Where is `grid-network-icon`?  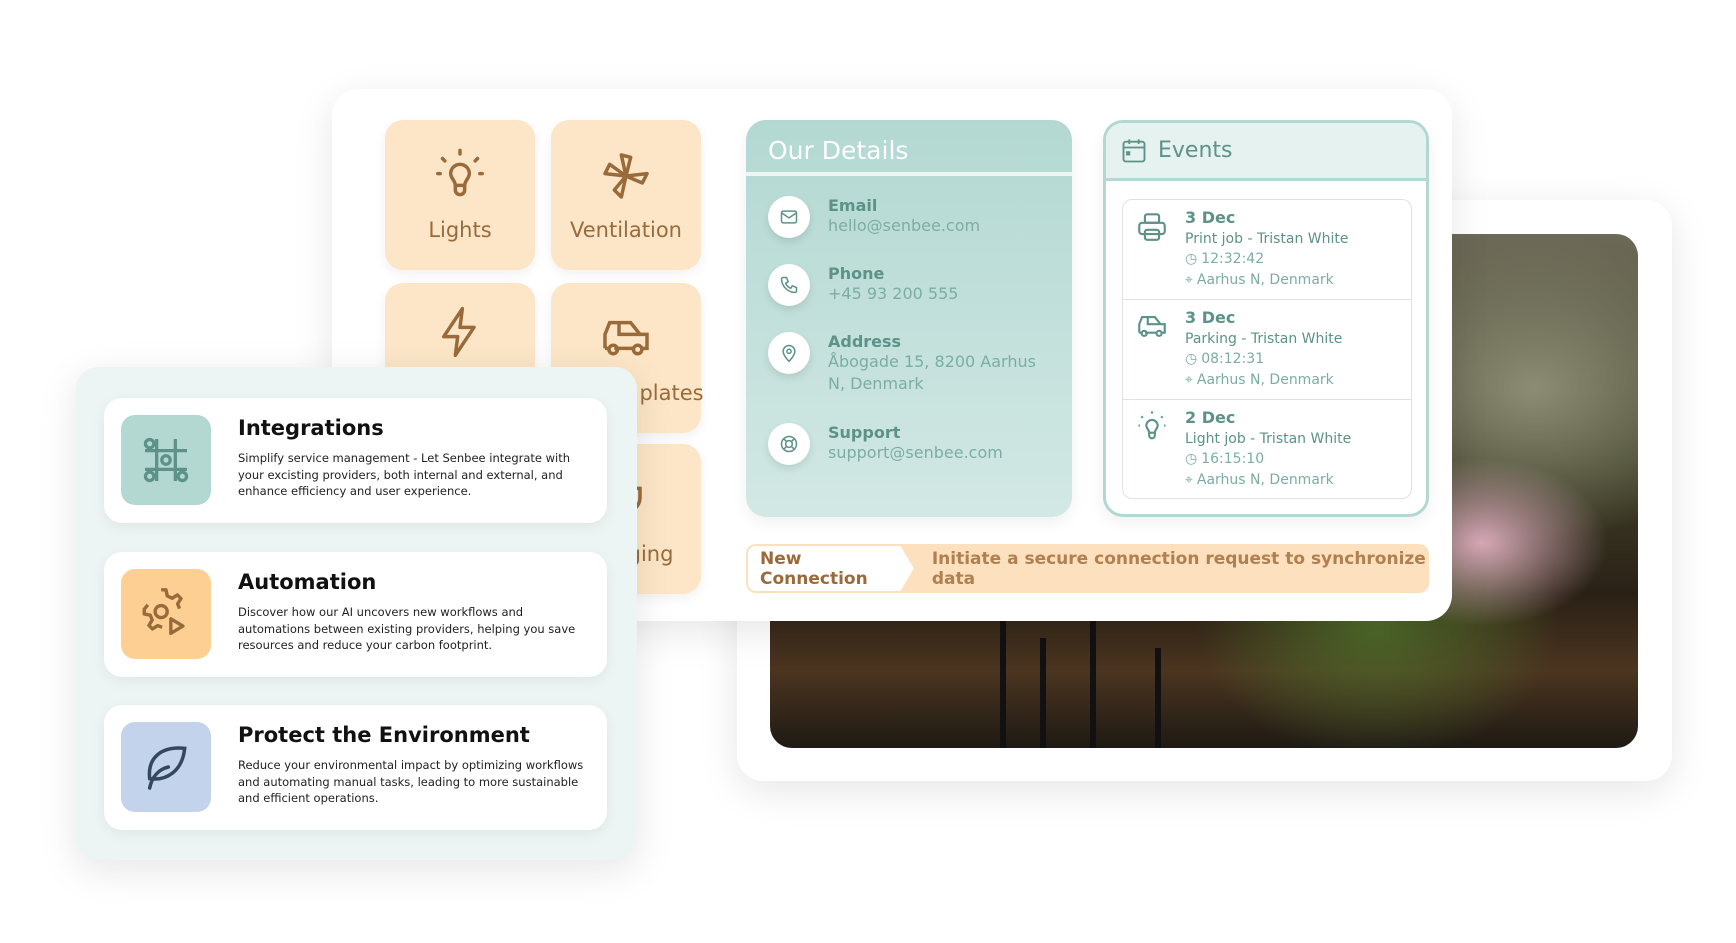
grid-network-icon is located at coordinates (166, 460).